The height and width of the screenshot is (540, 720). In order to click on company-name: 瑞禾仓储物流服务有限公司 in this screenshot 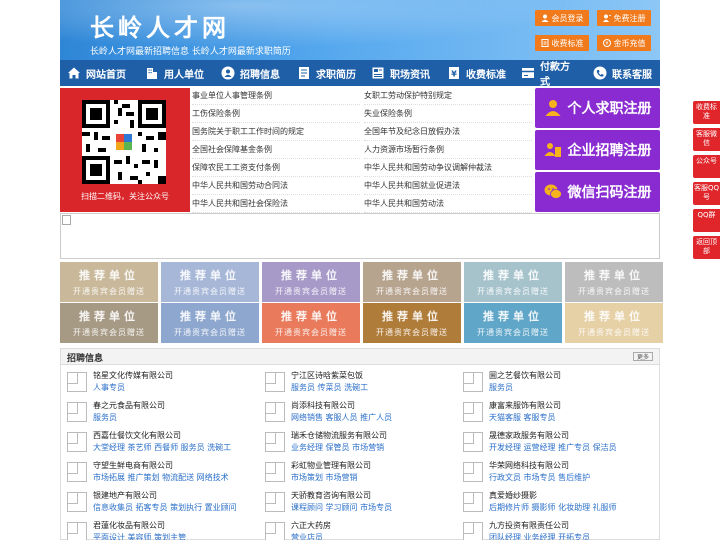, I will do `click(339, 435)`.